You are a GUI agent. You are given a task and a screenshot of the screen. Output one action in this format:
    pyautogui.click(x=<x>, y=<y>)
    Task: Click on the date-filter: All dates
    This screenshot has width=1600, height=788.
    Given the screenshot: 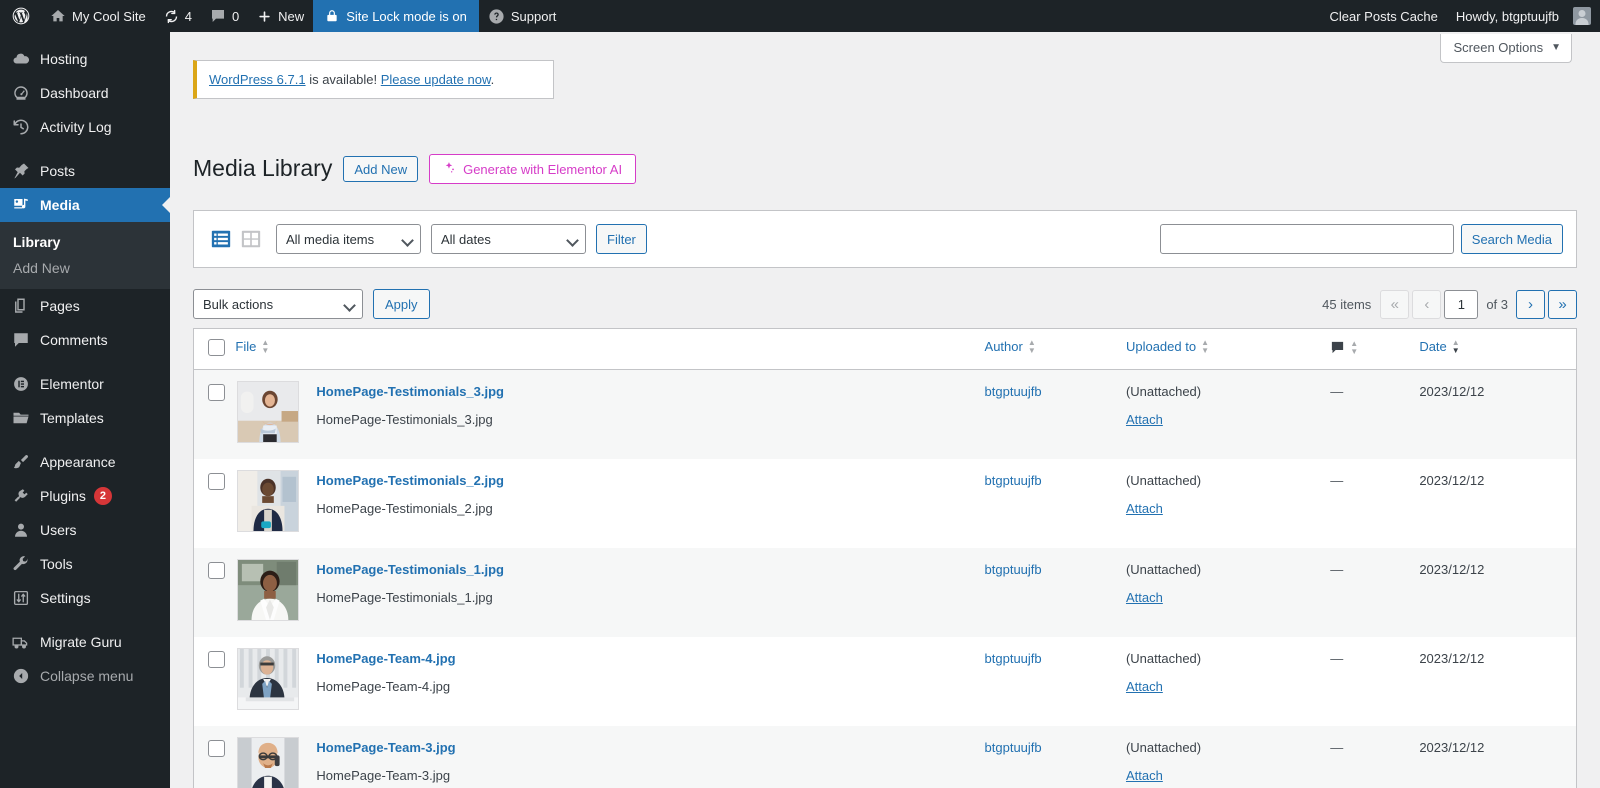 What is the action you would take?
    pyautogui.click(x=508, y=239)
    